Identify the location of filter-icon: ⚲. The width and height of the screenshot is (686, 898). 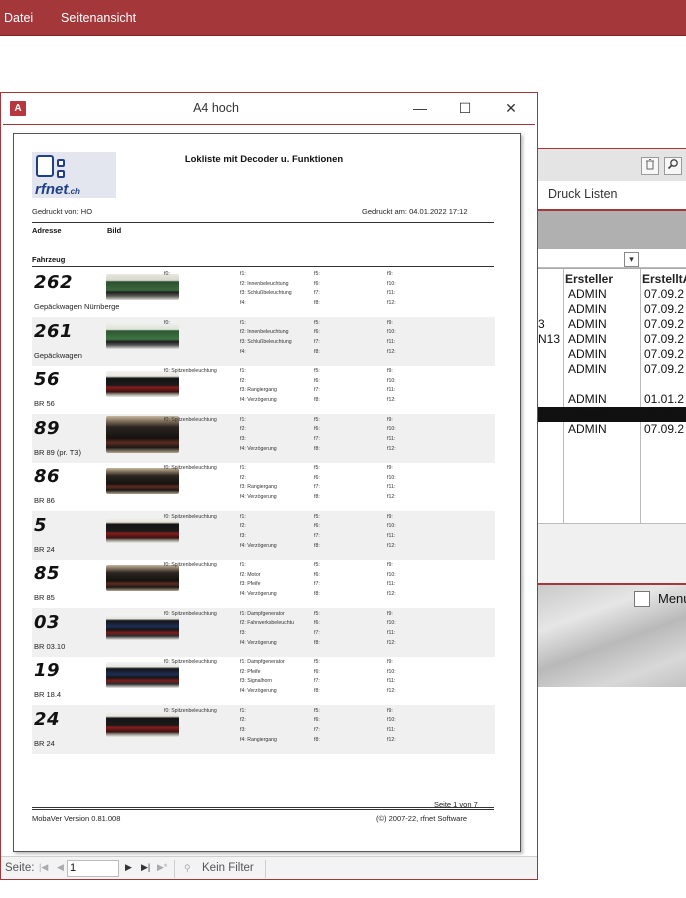
(187, 868).